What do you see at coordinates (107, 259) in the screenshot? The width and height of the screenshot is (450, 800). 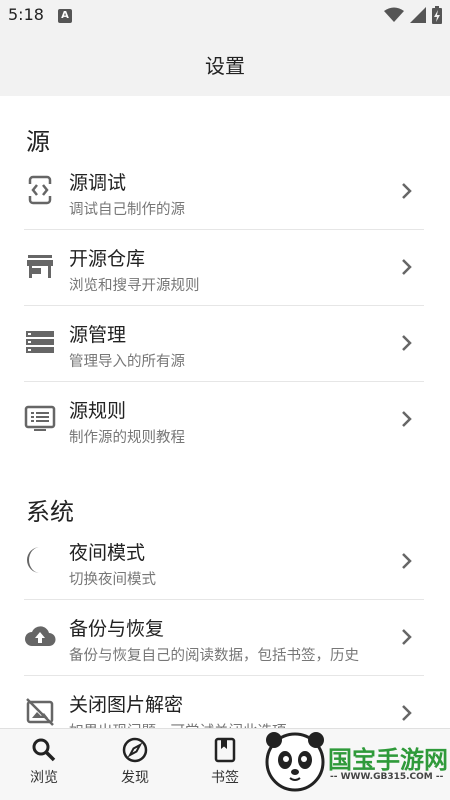 I see `item-title: 开源仓库` at bounding box center [107, 259].